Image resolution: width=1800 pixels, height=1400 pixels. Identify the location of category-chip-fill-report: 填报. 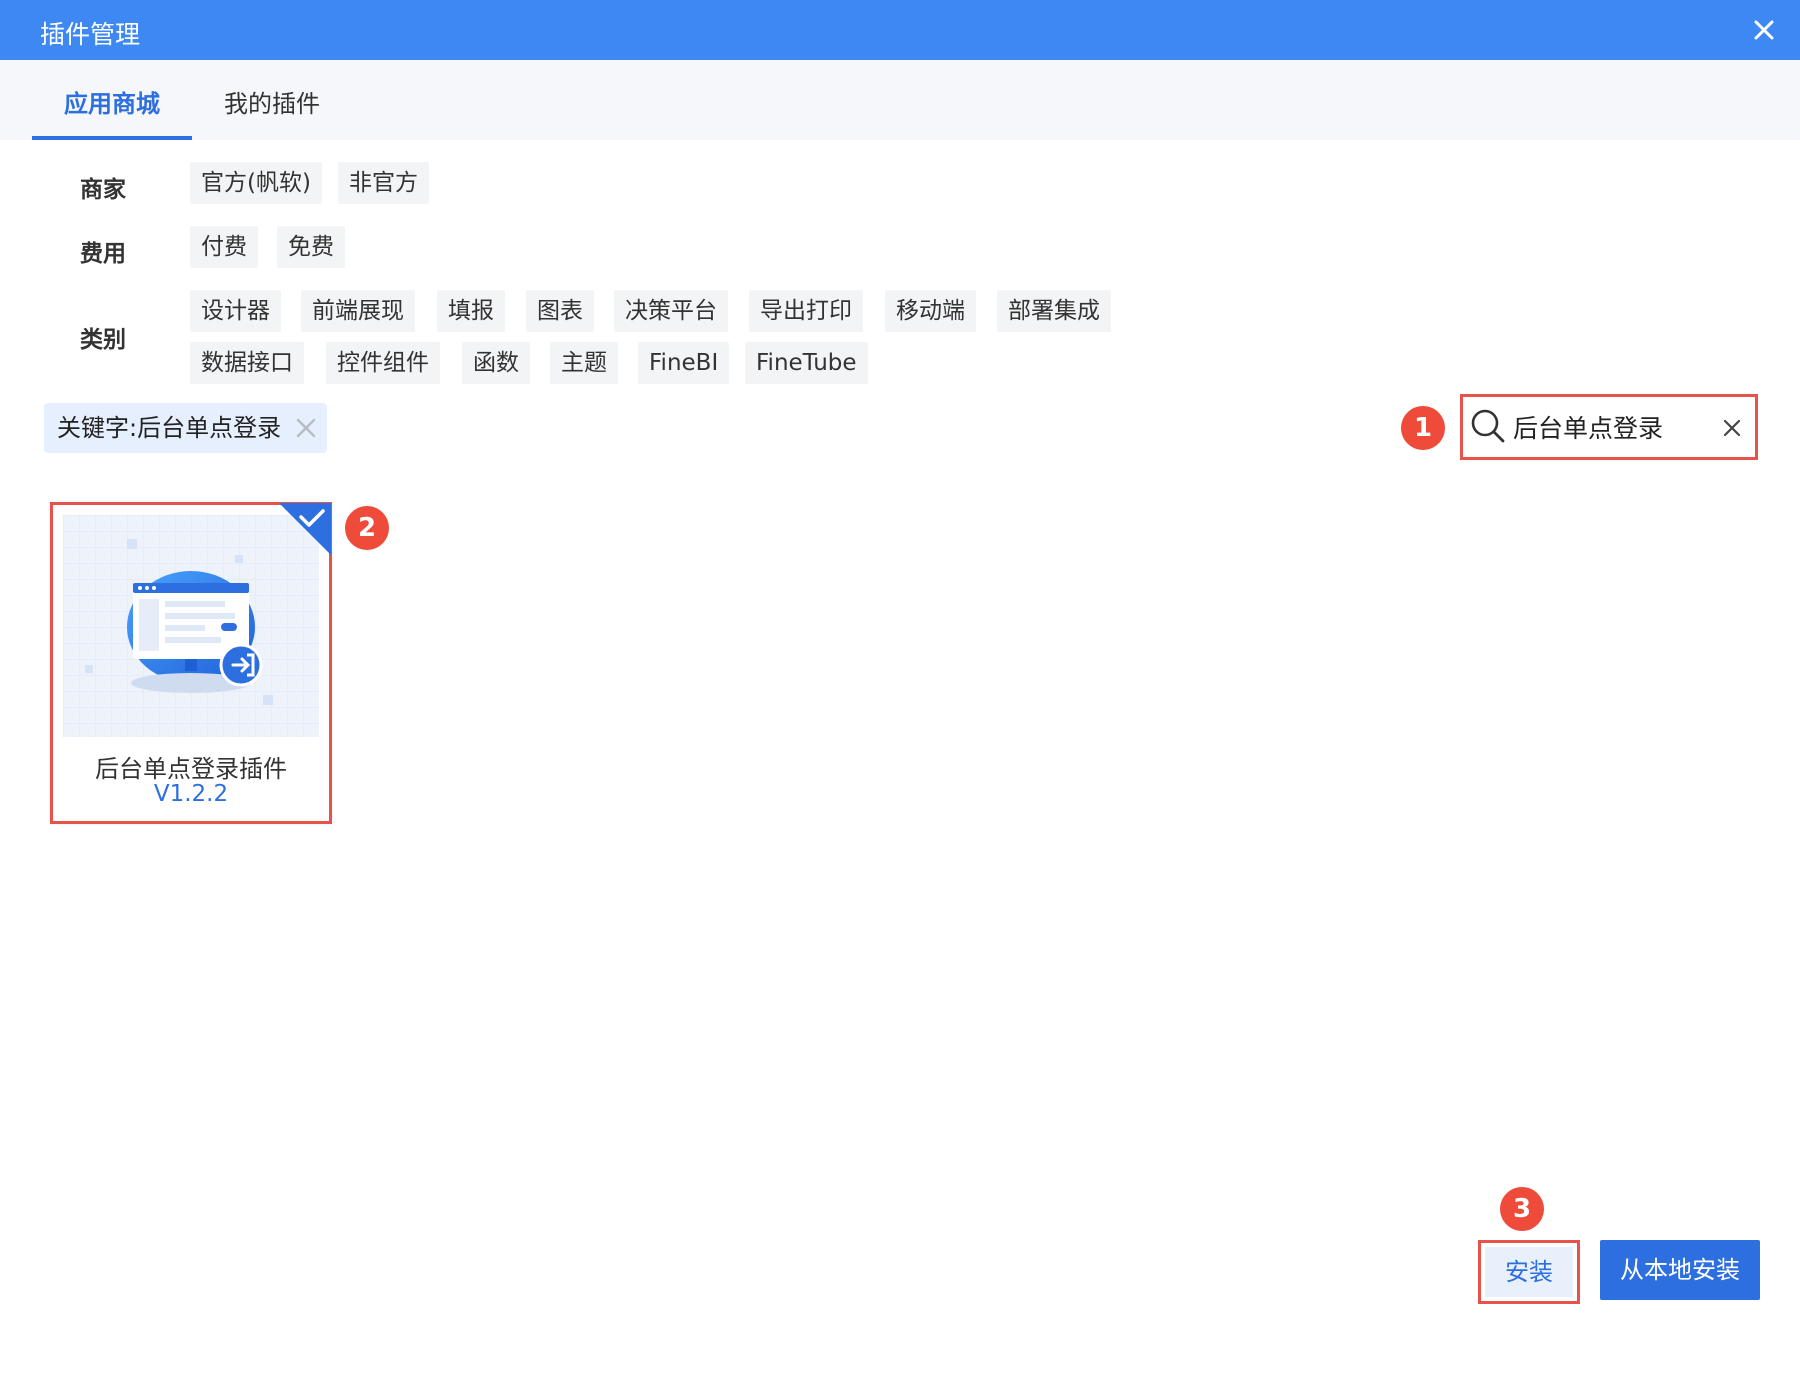
(471, 311).